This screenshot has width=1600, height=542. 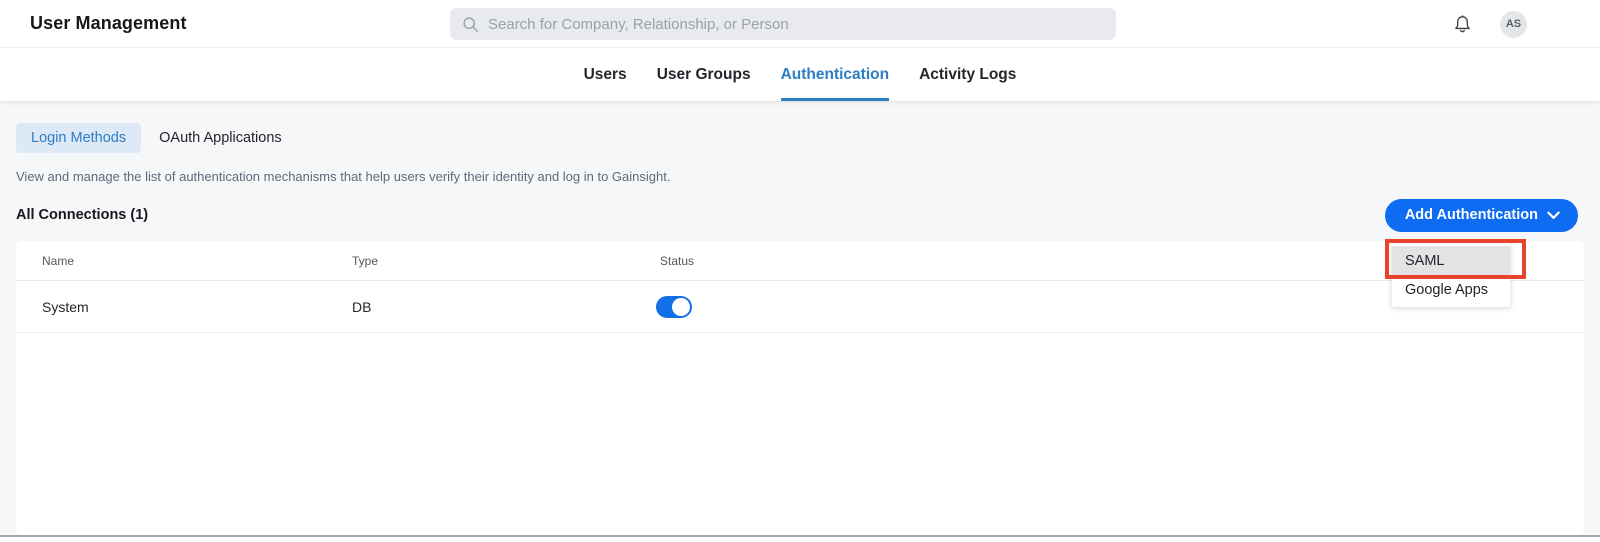 What do you see at coordinates (1513, 24) in the screenshot?
I see `avatar: AS` at bounding box center [1513, 24].